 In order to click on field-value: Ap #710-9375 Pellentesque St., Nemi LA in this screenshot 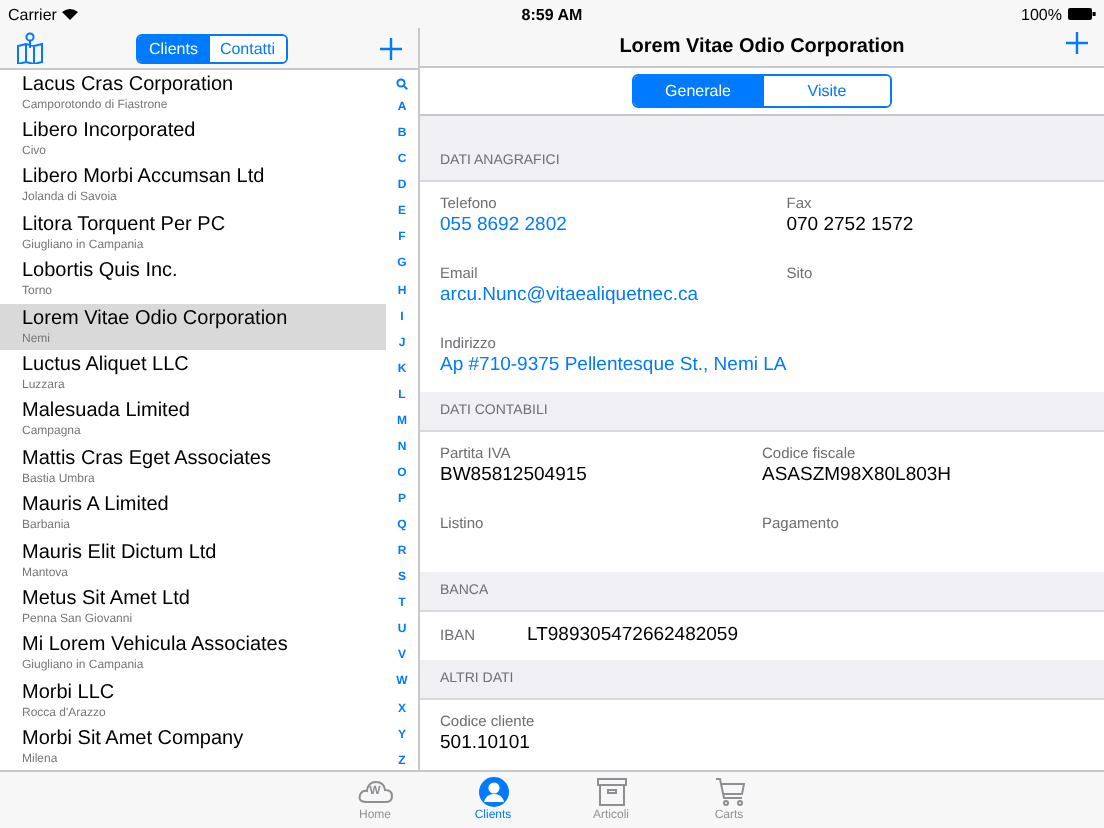, I will do `click(613, 365)`.